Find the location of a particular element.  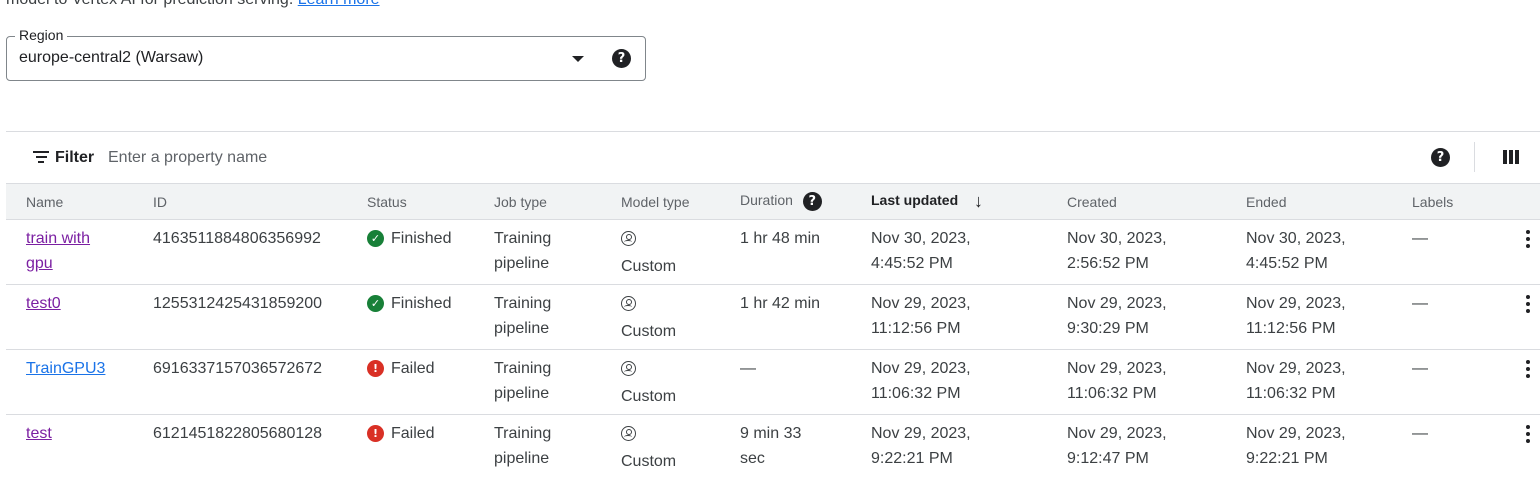

column-header-status: Status is located at coordinates (430, 201).